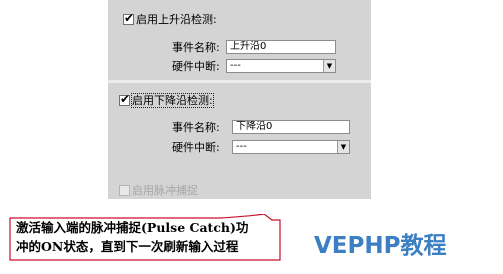 The width and height of the screenshot is (503, 274). Describe the element at coordinates (196, 66) in the screenshot. I see `rising-hw-interrupt-label: 硬件中断:` at that location.